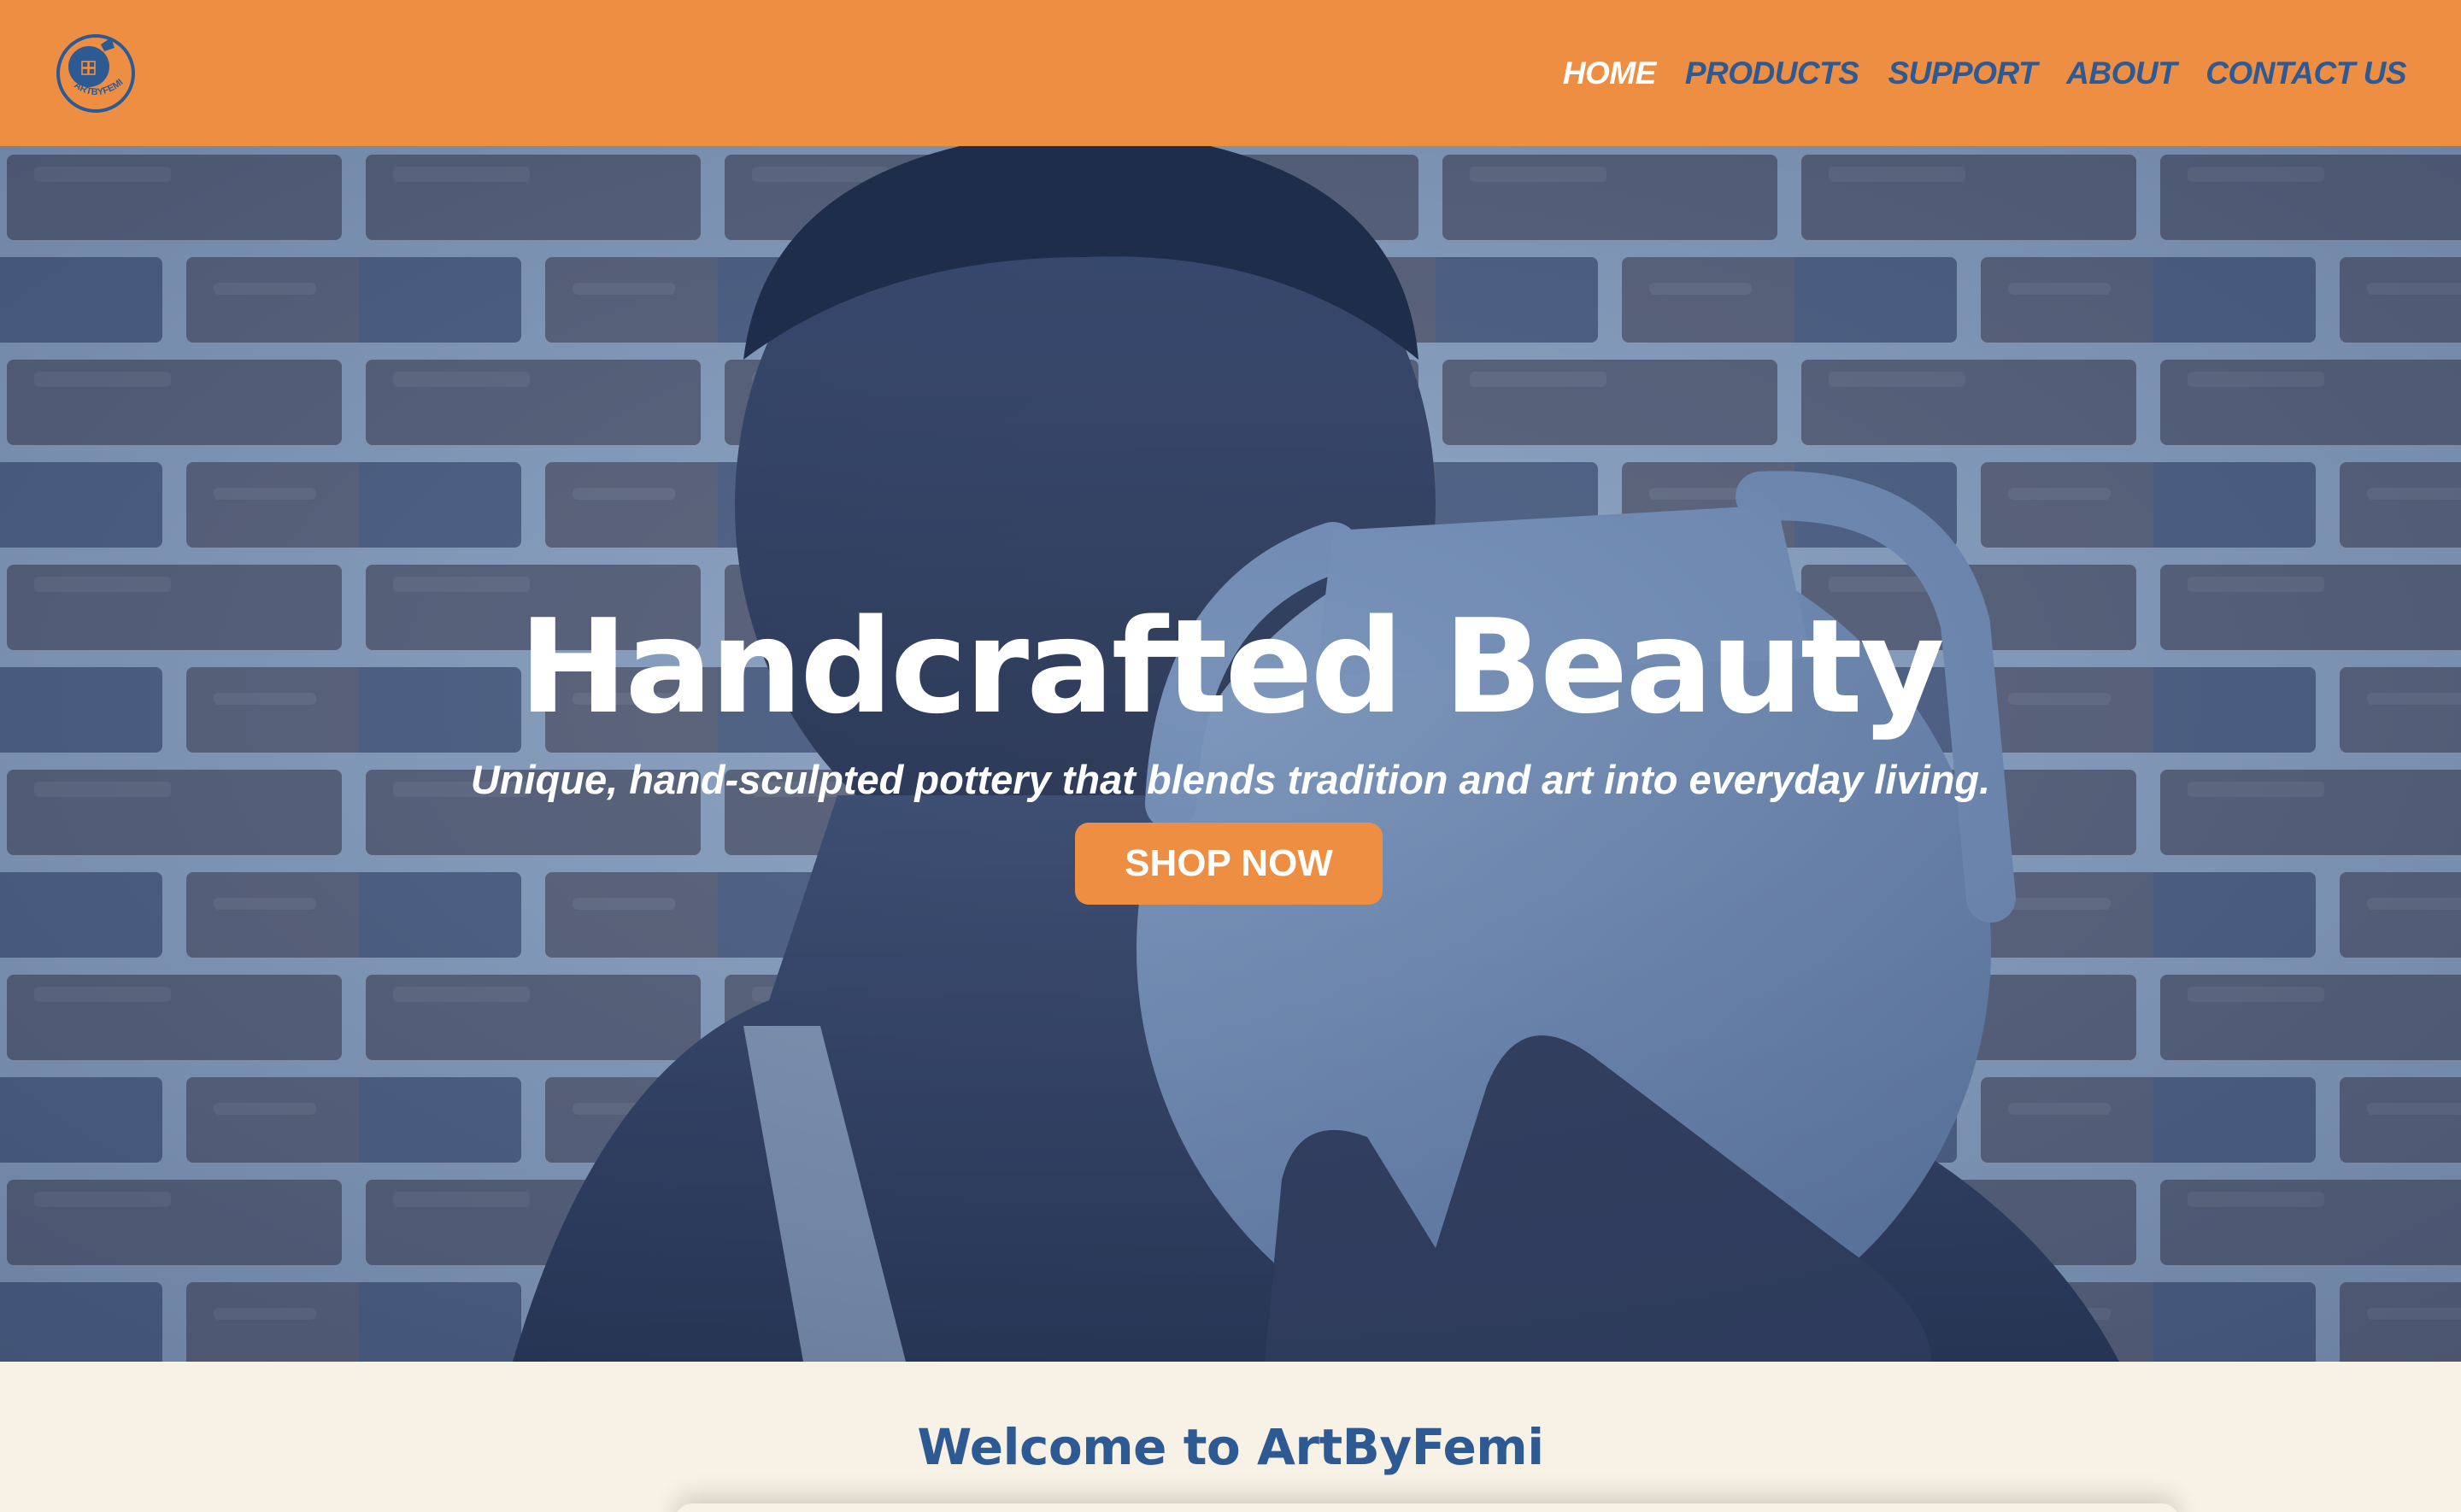  Describe the element at coordinates (1610, 73) in the screenshot. I see `nav-home: HOME` at that location.